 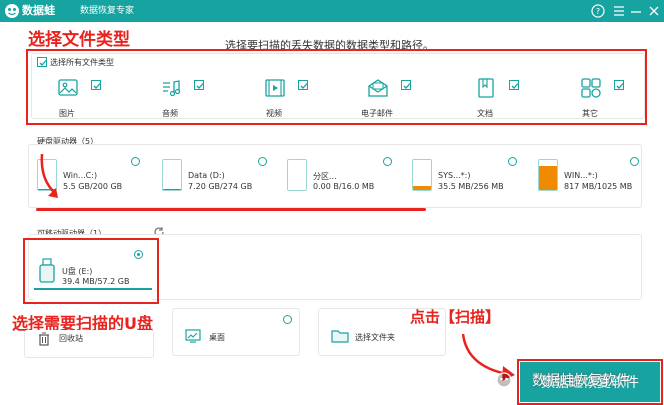 I want to click on drive-name: WIN...*:), so click(x=581, y=175).